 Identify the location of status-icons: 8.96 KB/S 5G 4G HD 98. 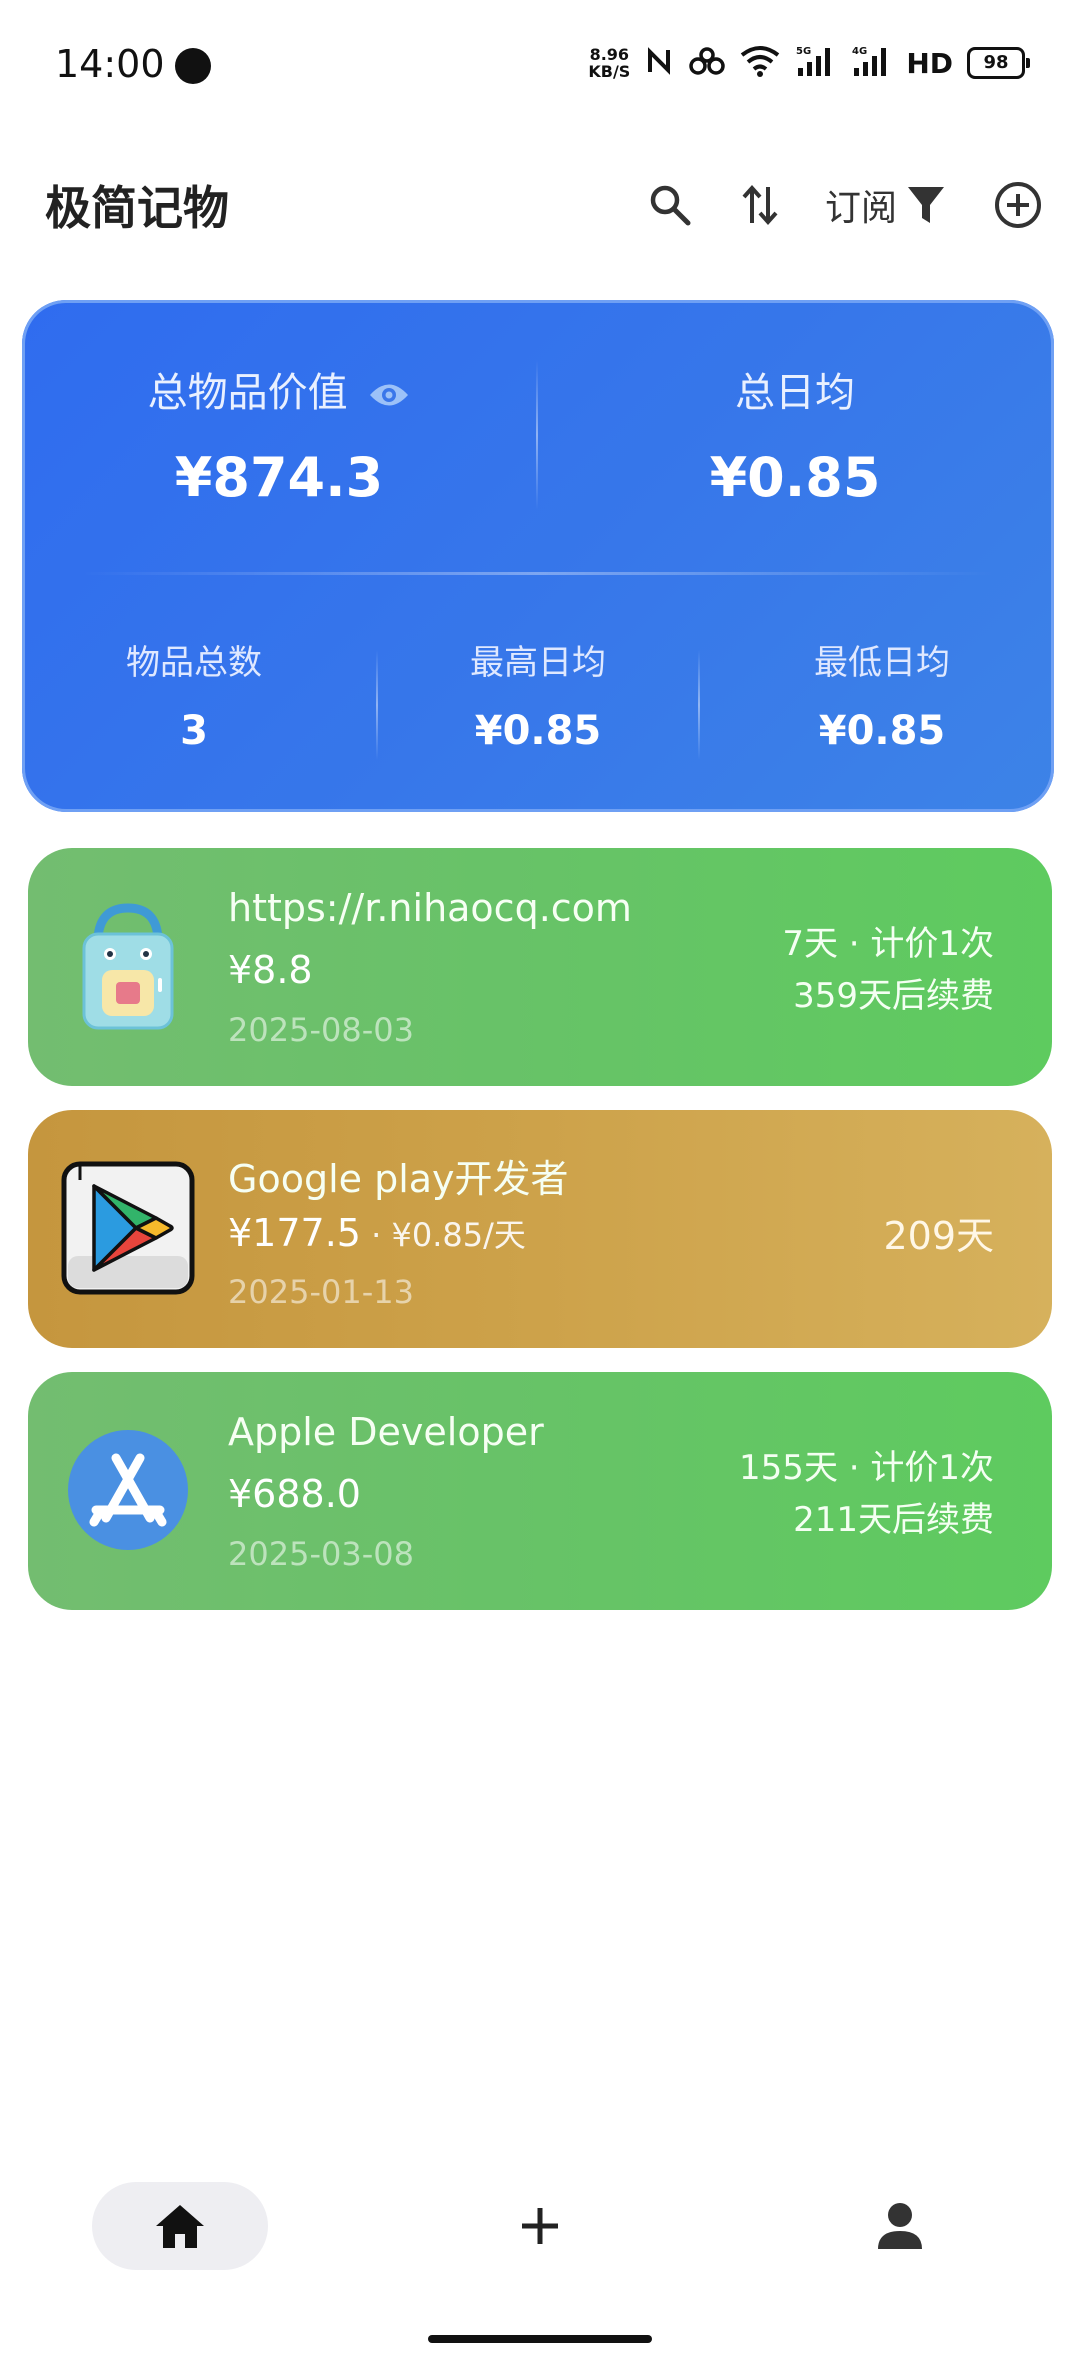
(809, 63).